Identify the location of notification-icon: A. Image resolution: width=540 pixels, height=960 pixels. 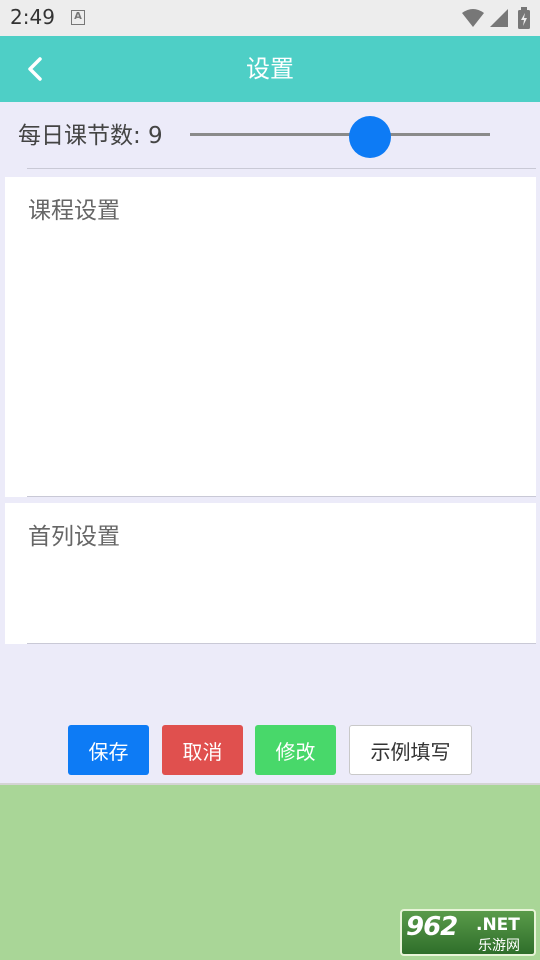
(78, 17).